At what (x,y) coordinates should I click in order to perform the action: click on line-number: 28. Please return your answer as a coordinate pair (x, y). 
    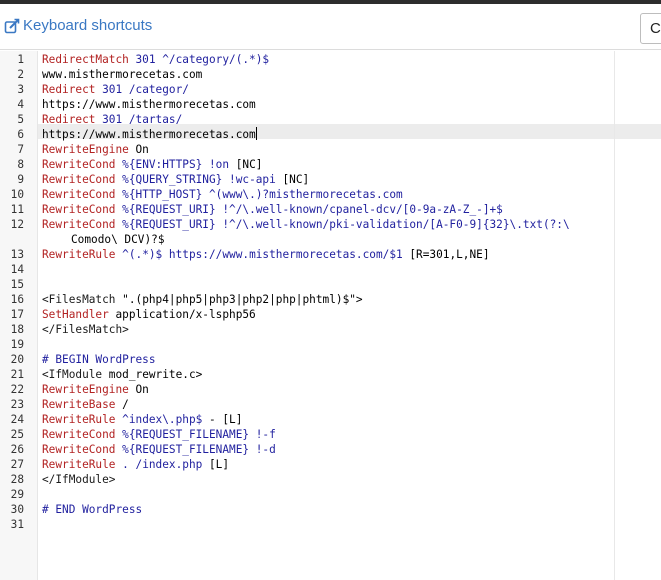
    Looking at the image, I should click on (17, 479).